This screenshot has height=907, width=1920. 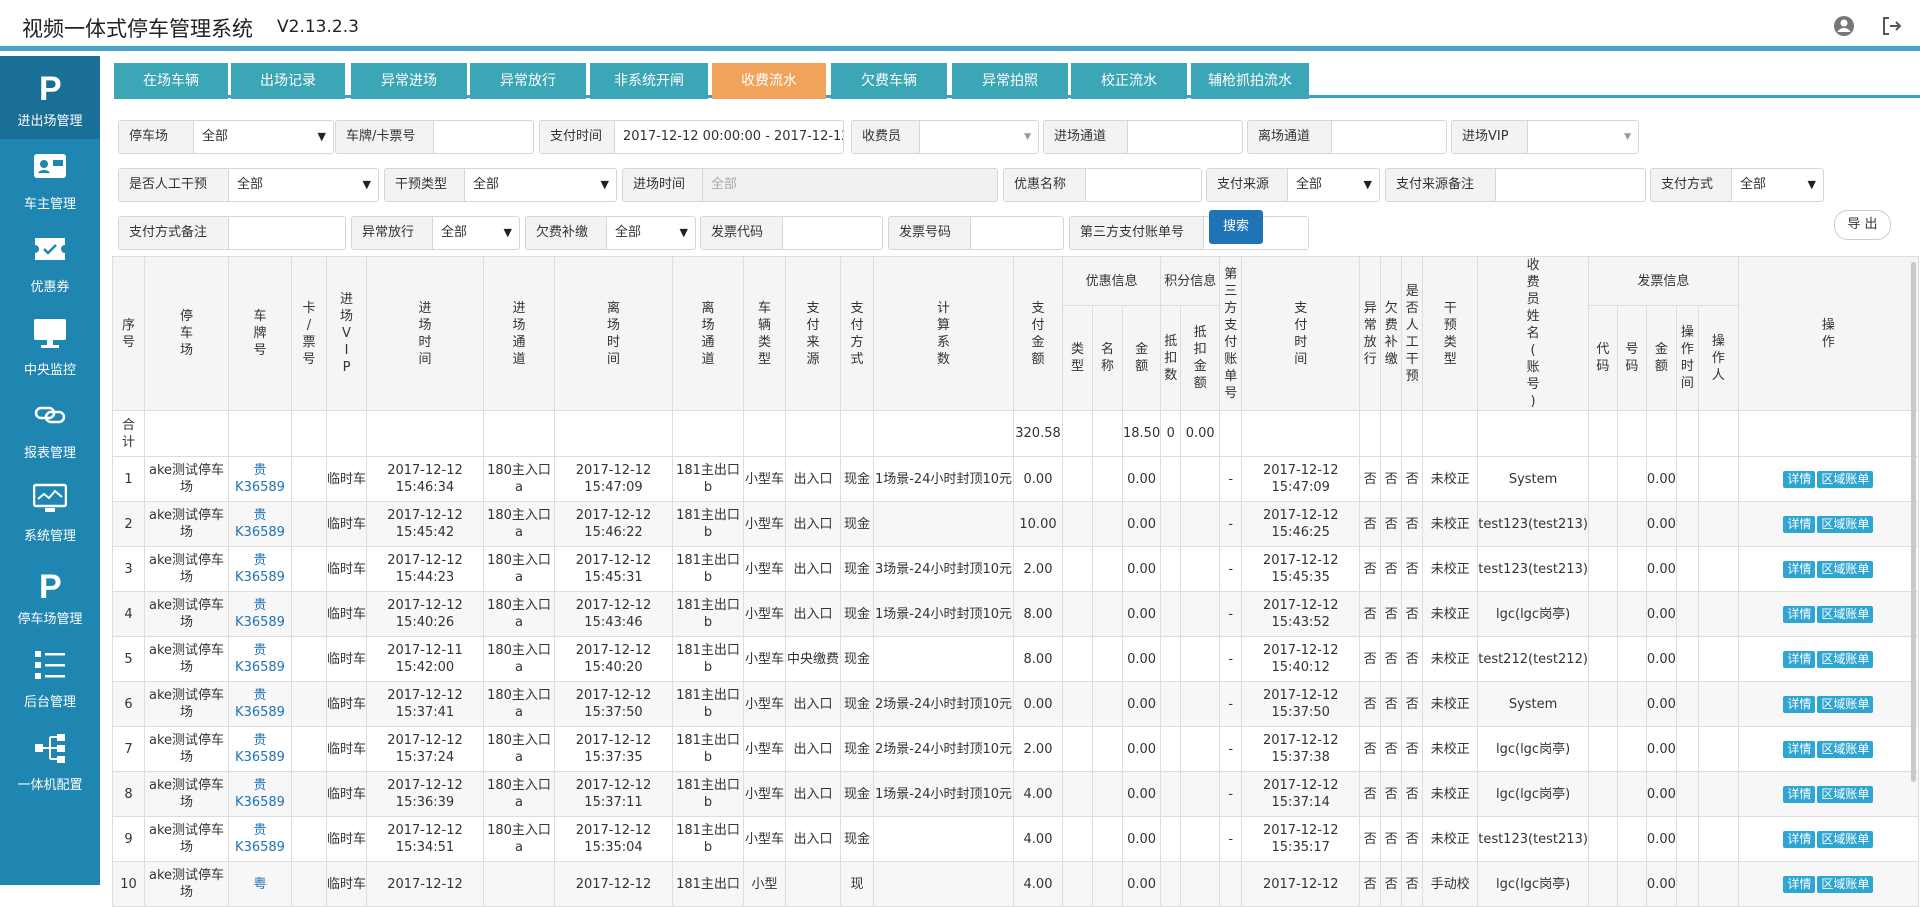 I want to click on cell-entry_time: 2017-12-12 15:37:24, so click(x=425, y=749).